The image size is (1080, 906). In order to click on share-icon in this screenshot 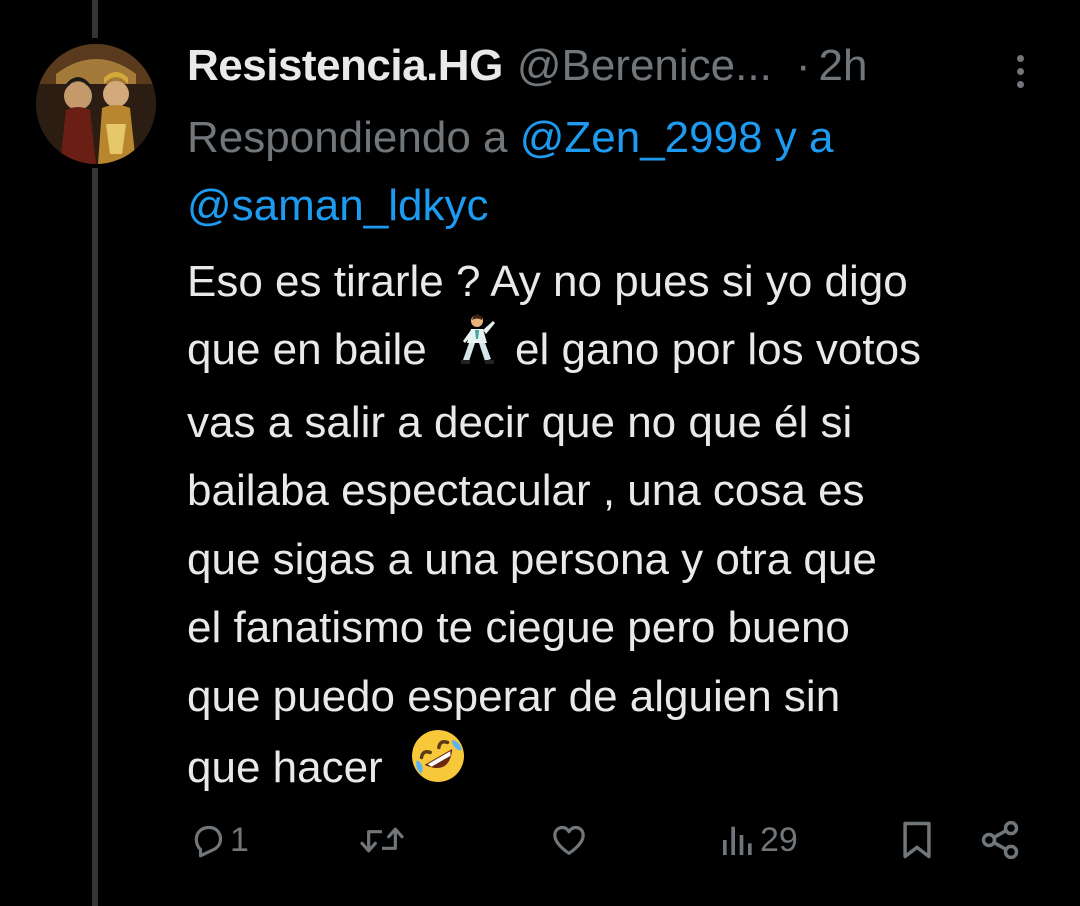, I will do `click(1000, 840)`.